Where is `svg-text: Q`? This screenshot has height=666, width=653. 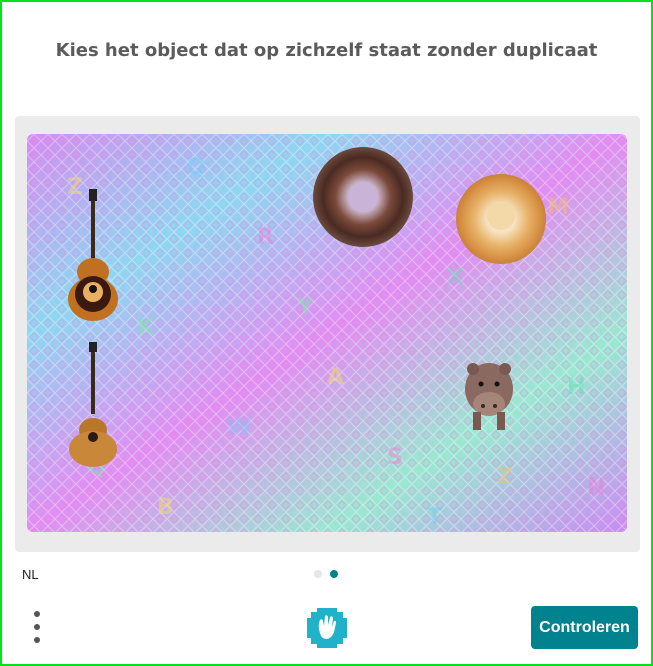
svg-text: Q is located at coordinates (196, 167).